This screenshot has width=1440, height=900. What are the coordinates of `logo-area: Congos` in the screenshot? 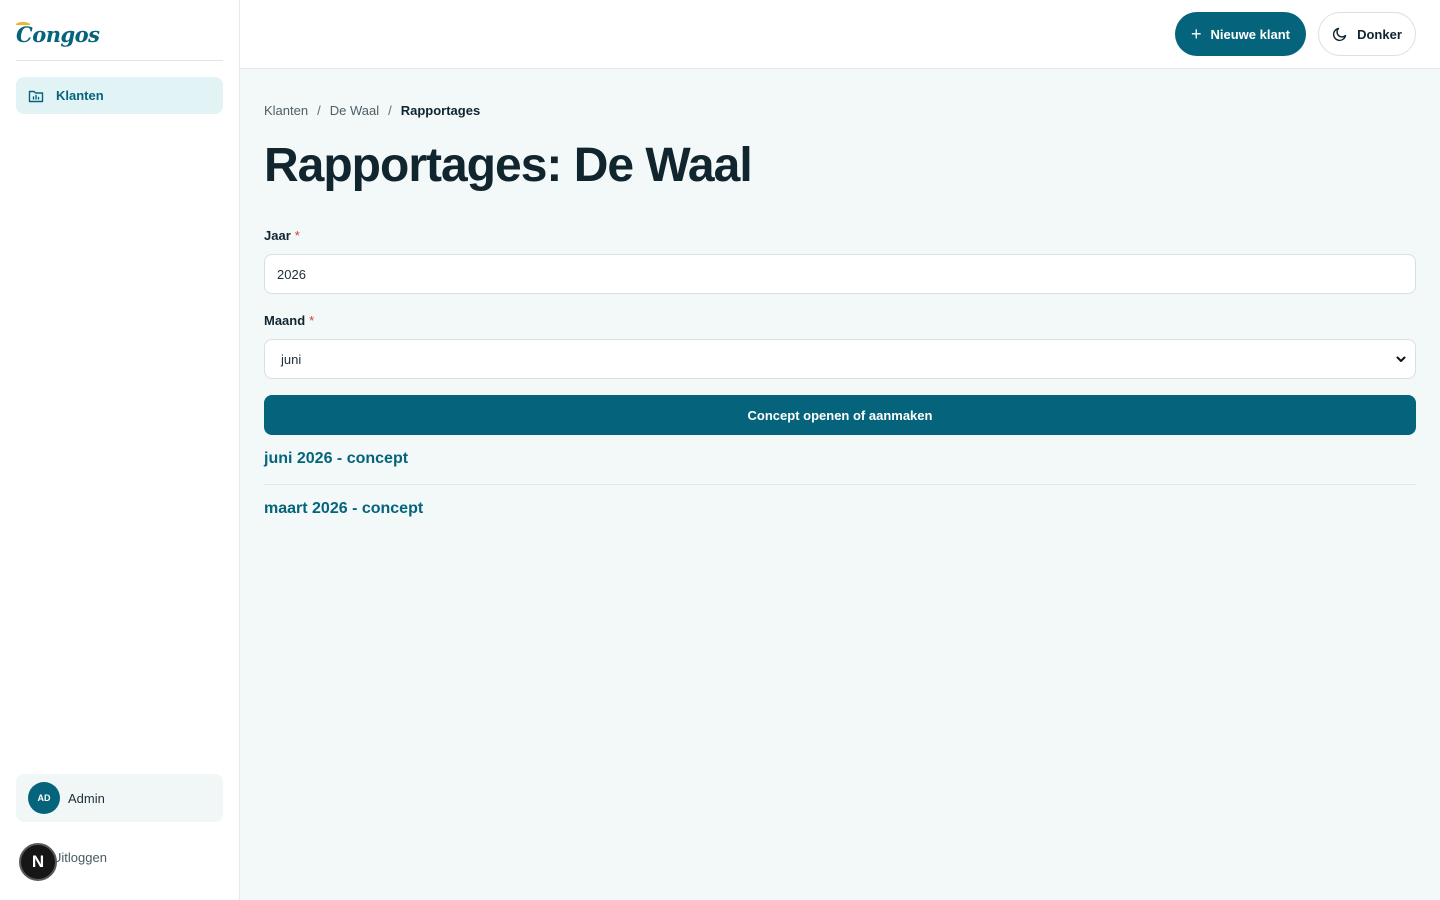 It's located at (119, 40).